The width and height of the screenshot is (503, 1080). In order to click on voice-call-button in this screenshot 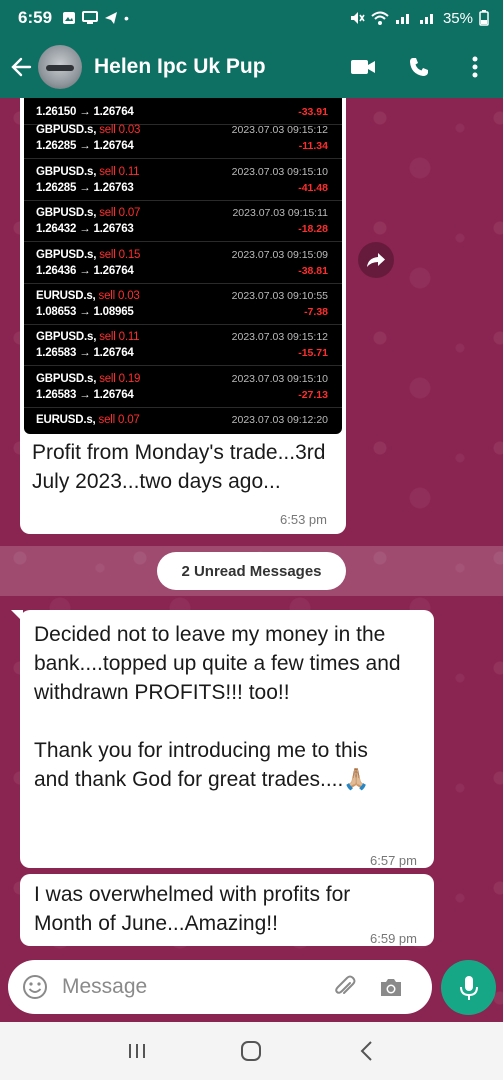, I will do `click(419, 67)`.